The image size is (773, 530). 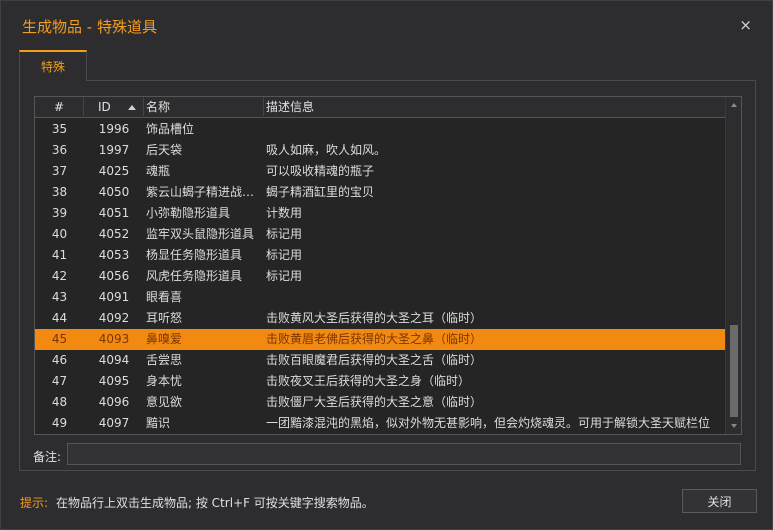 What do you see at coordinates (374, 360) in the screenshot?
I see `cell-description: 击败百眼魔君后获得的大圣之舌（临时）` at bounding box center [374, 360].